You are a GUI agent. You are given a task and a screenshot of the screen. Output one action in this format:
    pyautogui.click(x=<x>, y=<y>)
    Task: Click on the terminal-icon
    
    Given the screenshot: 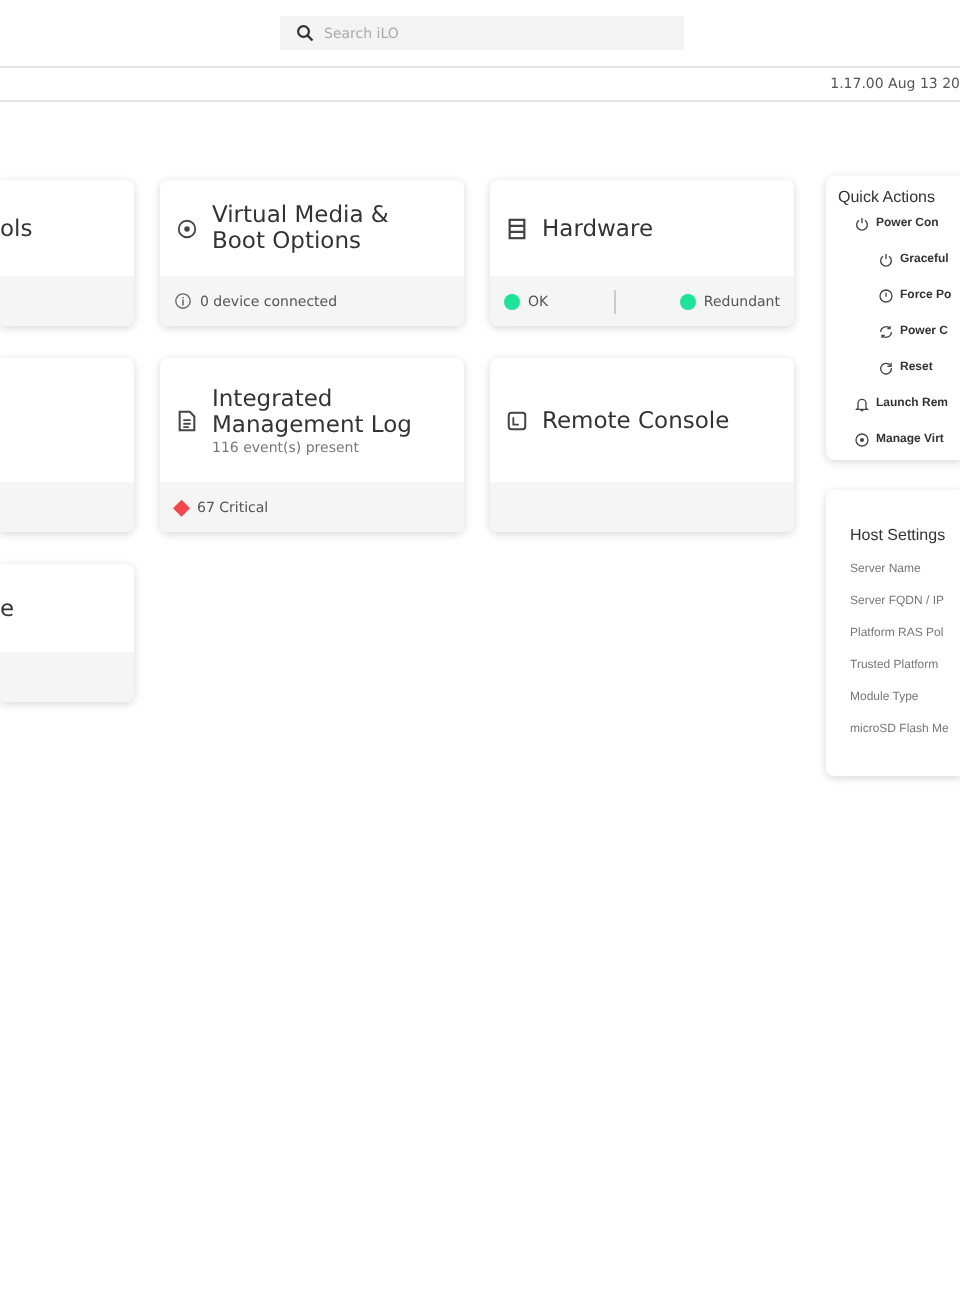 What is the action you would take?
    pyautogui.click(x=517, y=420)
    